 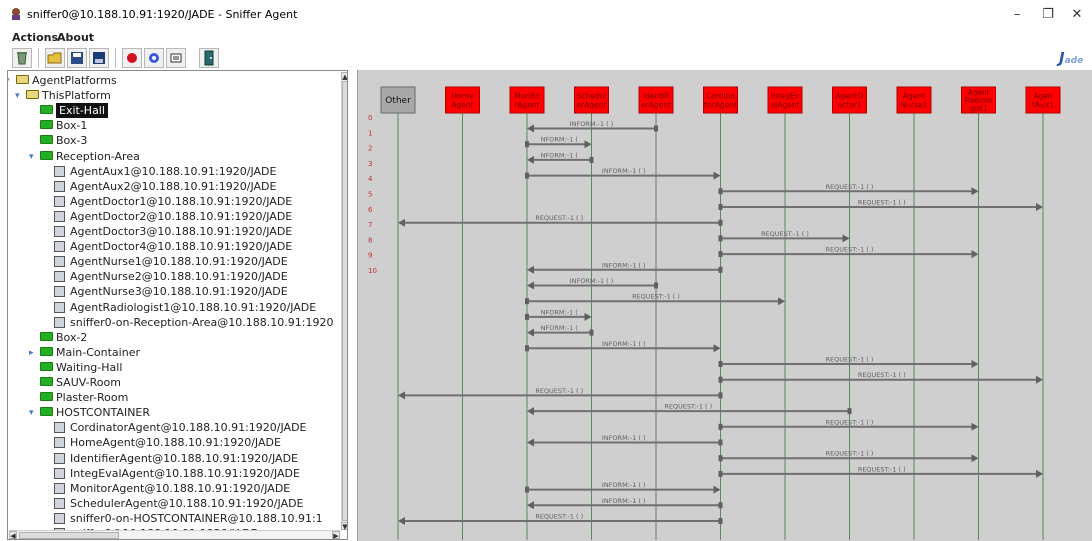 I want to click on tree-agent-node: AgentAux1@10.188.10.91:1920/JADE, so click(x=174, y=171).